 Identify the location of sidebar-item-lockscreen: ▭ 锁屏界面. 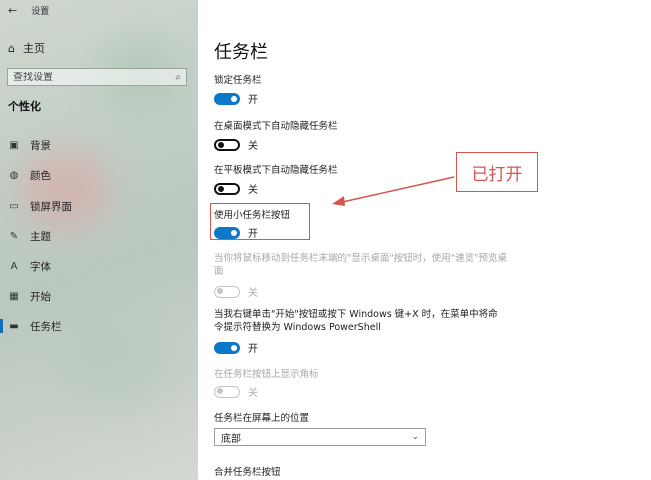
(40, 206).